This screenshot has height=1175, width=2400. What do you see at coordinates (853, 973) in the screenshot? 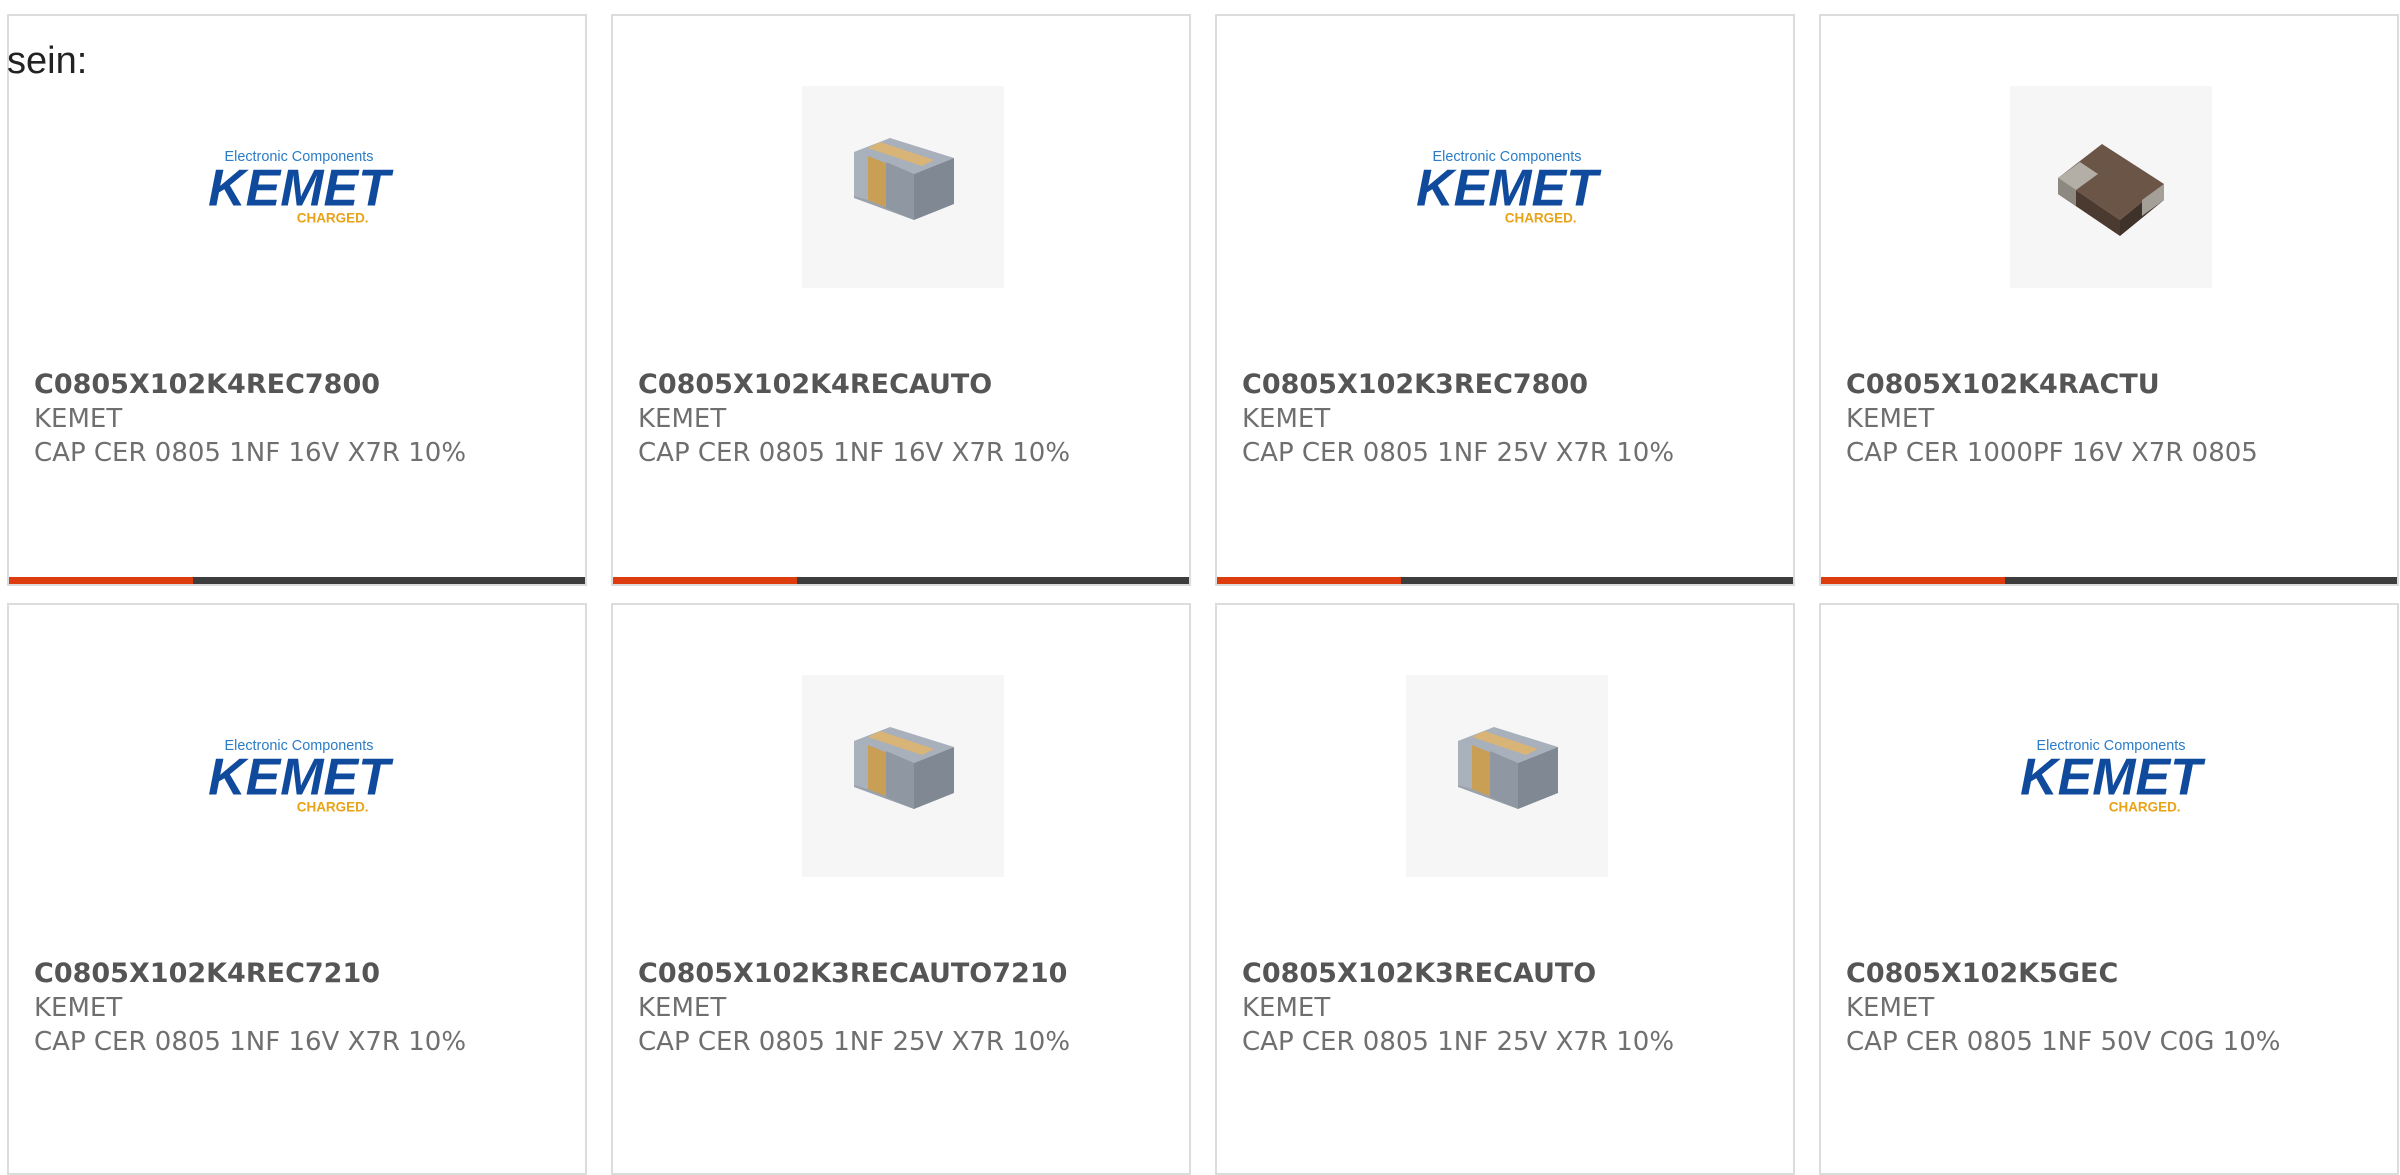
I see `part-number: C0805X102K3RECAUTO7210` at bounding box center [853, 973].